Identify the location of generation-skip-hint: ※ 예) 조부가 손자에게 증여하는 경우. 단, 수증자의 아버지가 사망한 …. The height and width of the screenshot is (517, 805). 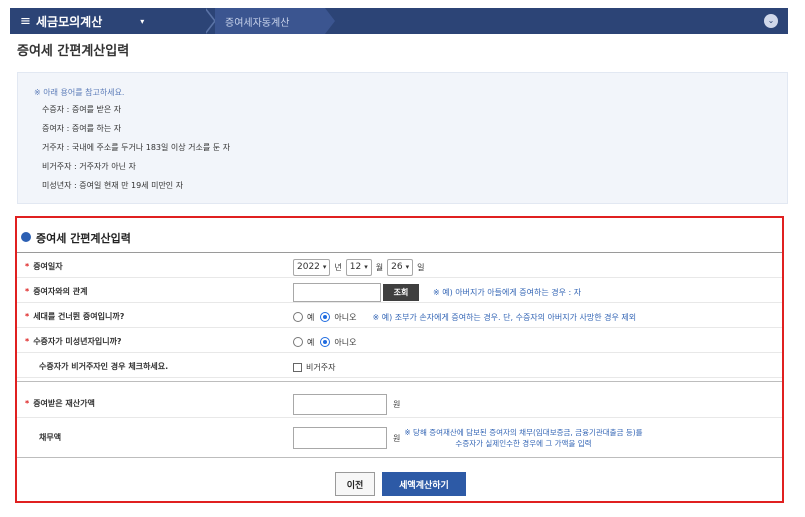
(504, 317).